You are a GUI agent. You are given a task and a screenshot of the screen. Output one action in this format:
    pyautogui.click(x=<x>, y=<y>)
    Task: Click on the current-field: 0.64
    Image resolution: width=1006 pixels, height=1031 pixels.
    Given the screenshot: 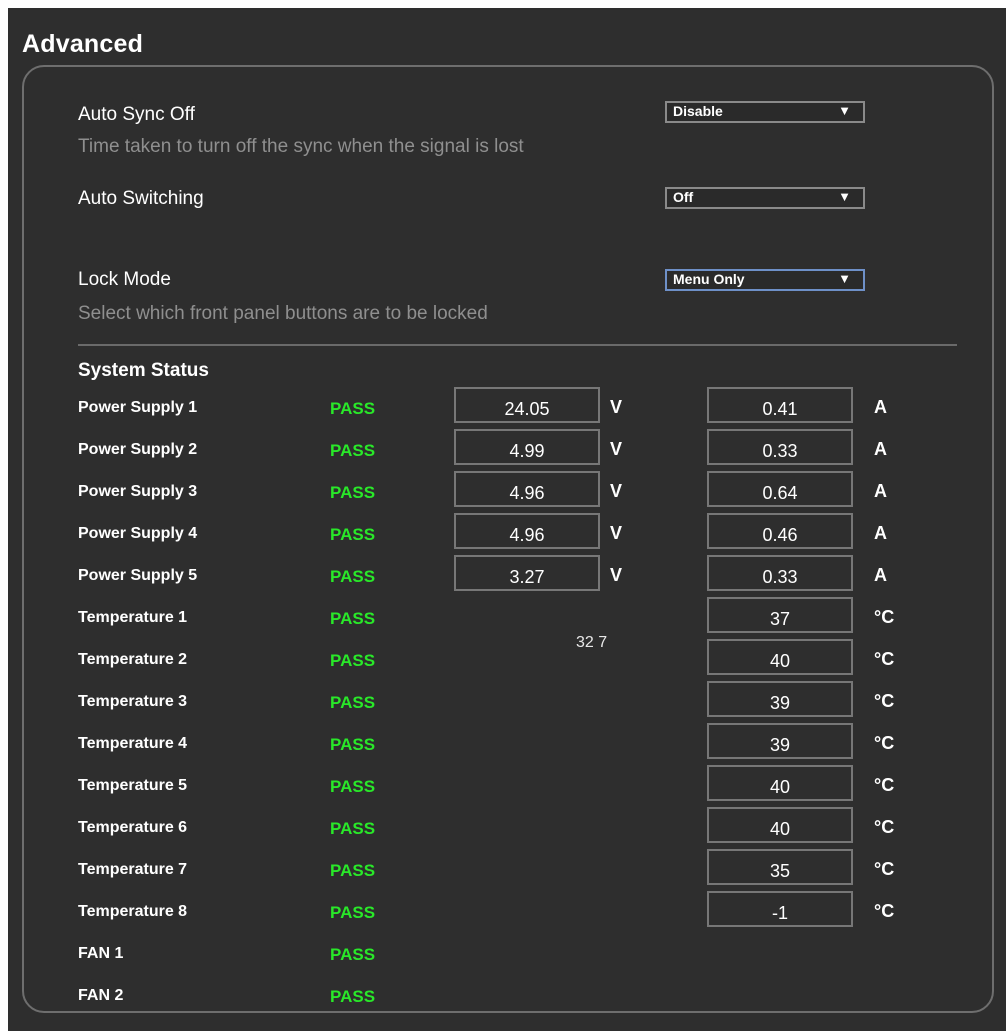 What is the action you would take?
    pyautogui.click(x=780, y=489)
    